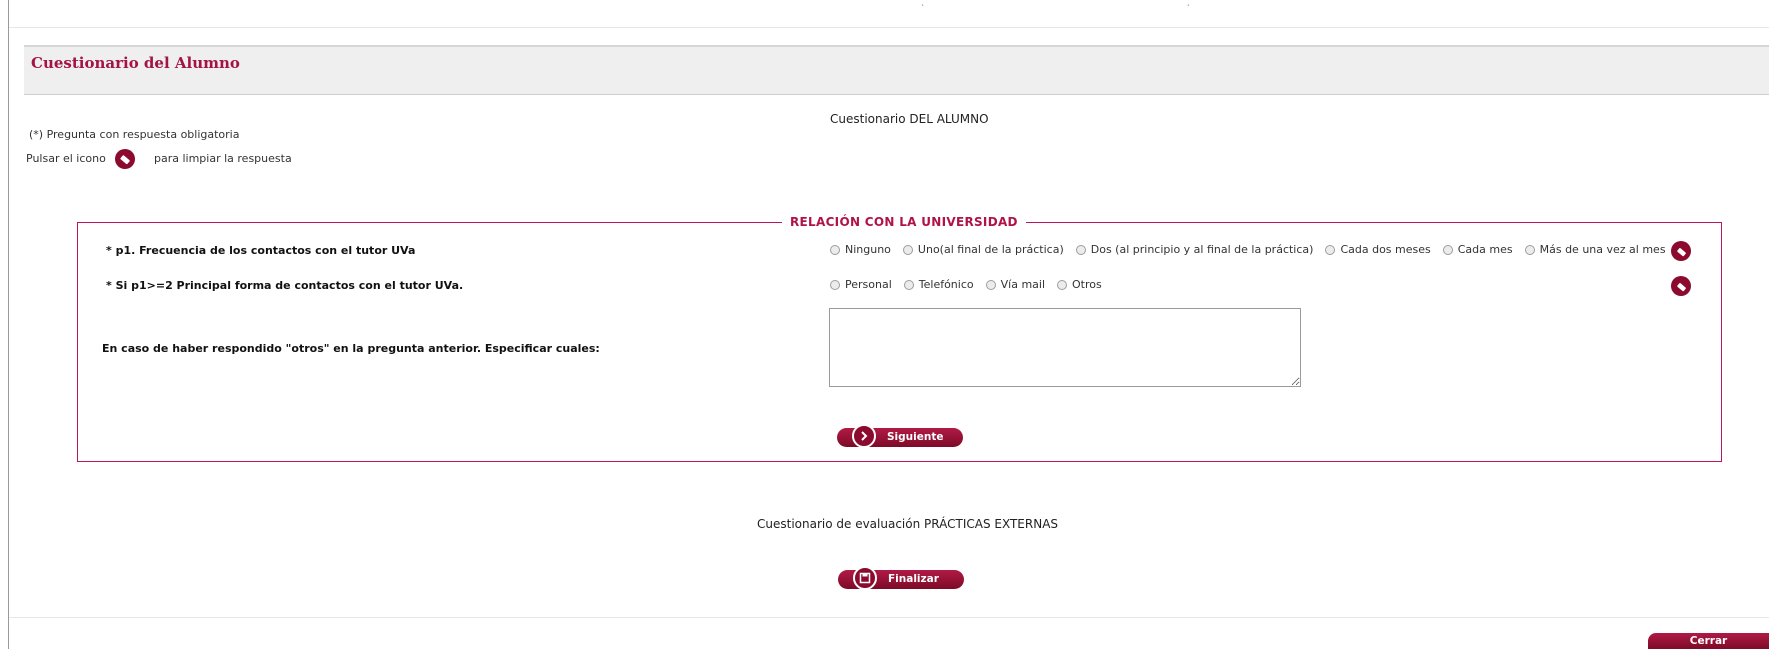 The width and height of the screenshot is (1769, 650). I want to click on option-otros: Otros, so click(1079, 284).